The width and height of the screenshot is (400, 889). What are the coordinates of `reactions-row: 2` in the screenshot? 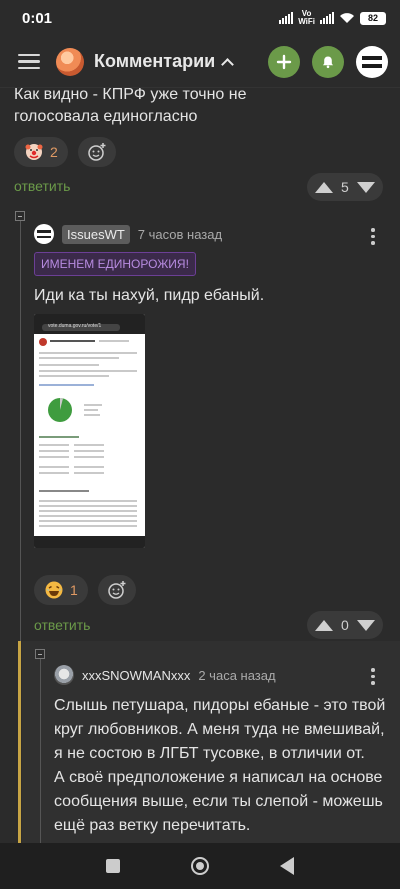 It's located at (65, 152).